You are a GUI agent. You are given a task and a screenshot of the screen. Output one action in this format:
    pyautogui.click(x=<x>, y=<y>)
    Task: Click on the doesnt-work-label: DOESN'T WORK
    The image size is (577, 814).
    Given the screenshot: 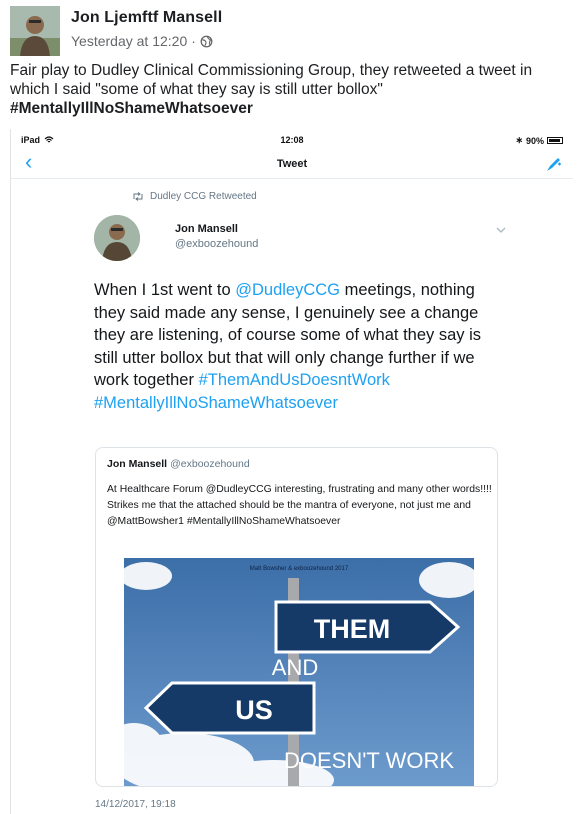 What is the action you would take?
    pyautogui.click(x=369, y=760)
    